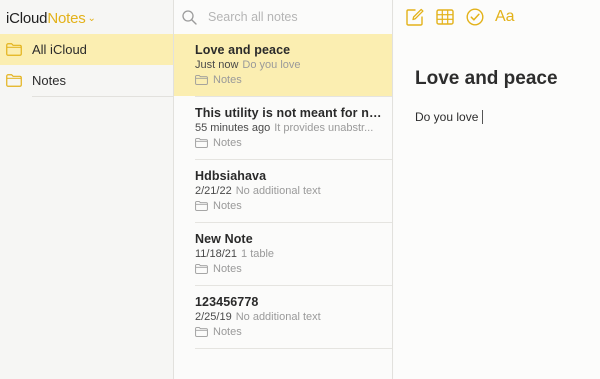  I want to click on note-title: Love and peace, so click(243, 50).